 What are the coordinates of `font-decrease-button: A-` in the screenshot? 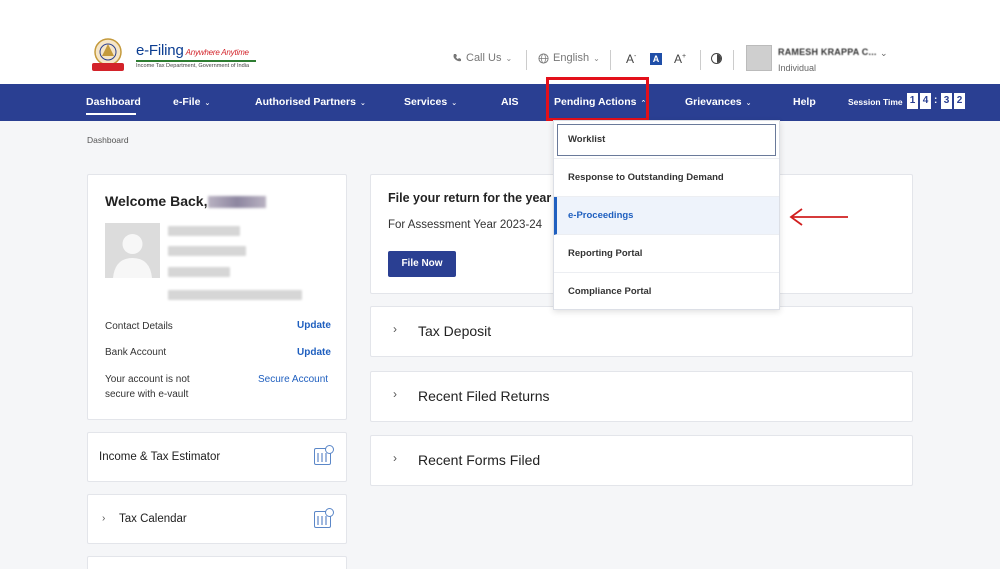 It's located at (631, 59).